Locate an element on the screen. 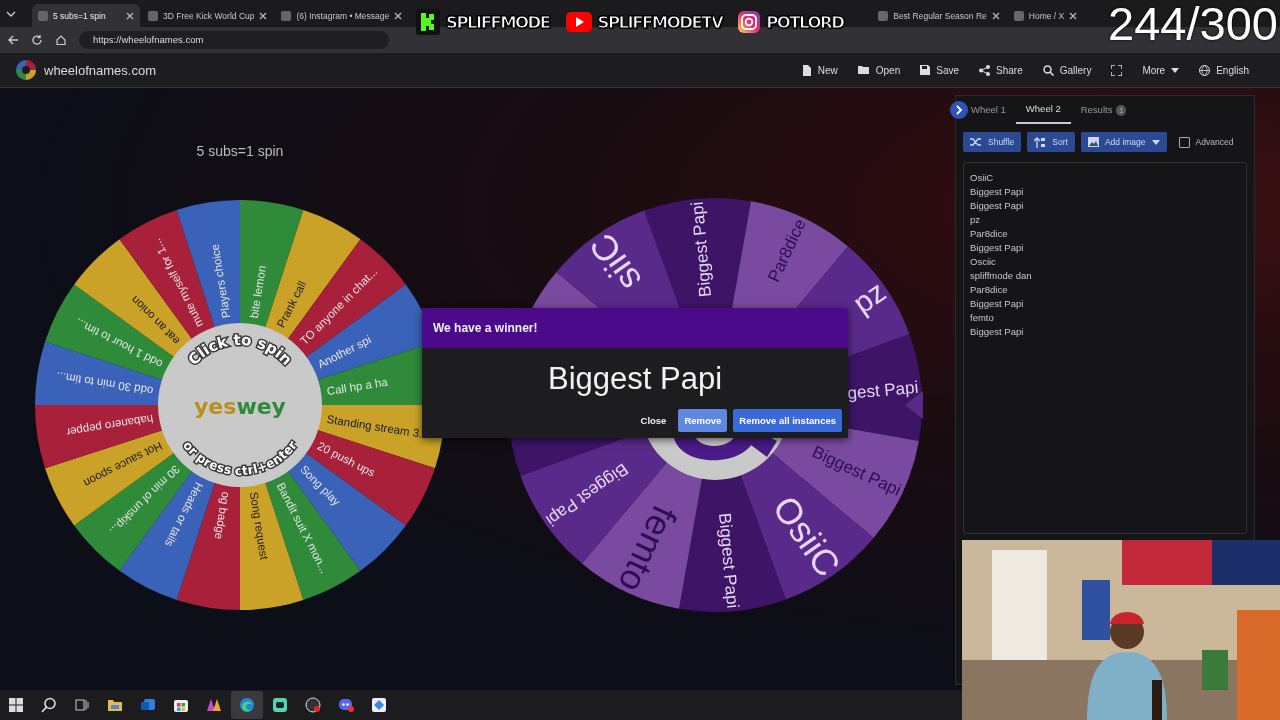 This screenshot has height=720, width=1280. fullscreen-icon is located at coordinates (1117, 70).